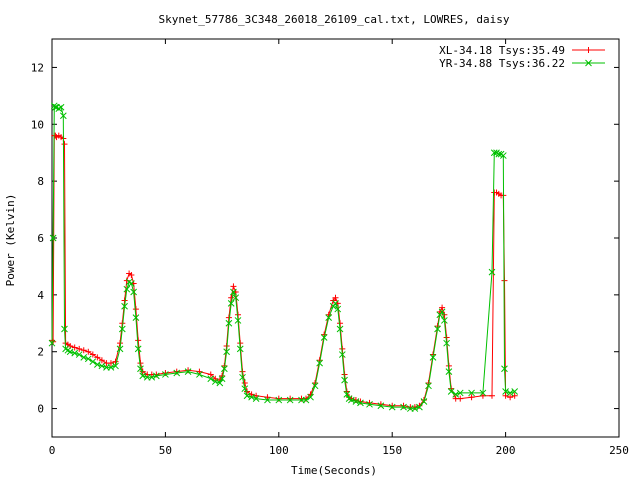 The image size is (640, 480). Describe the element at coordinates (40, 352) in the screenshot. I see `y-tick-label: 2` at that location.